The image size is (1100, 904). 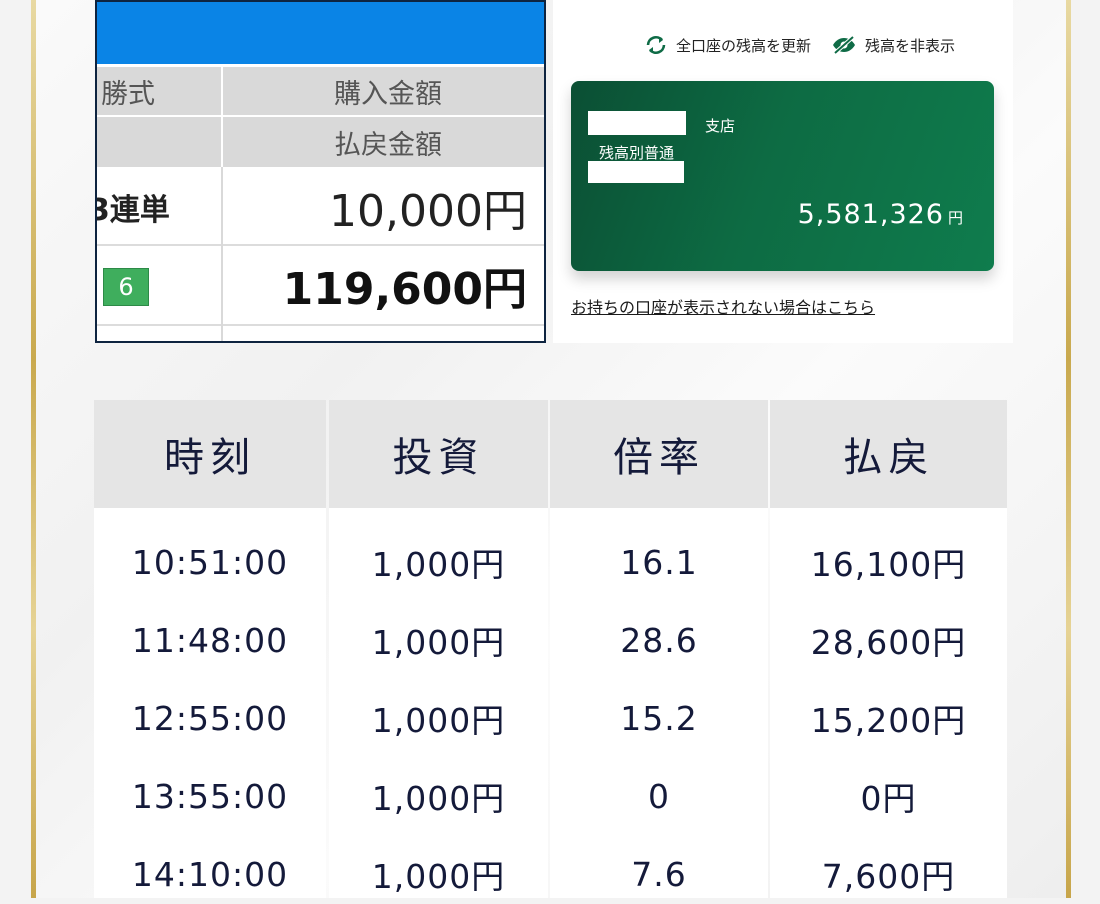 I want to click on eye-off-icon, so click(x=844, y=45).